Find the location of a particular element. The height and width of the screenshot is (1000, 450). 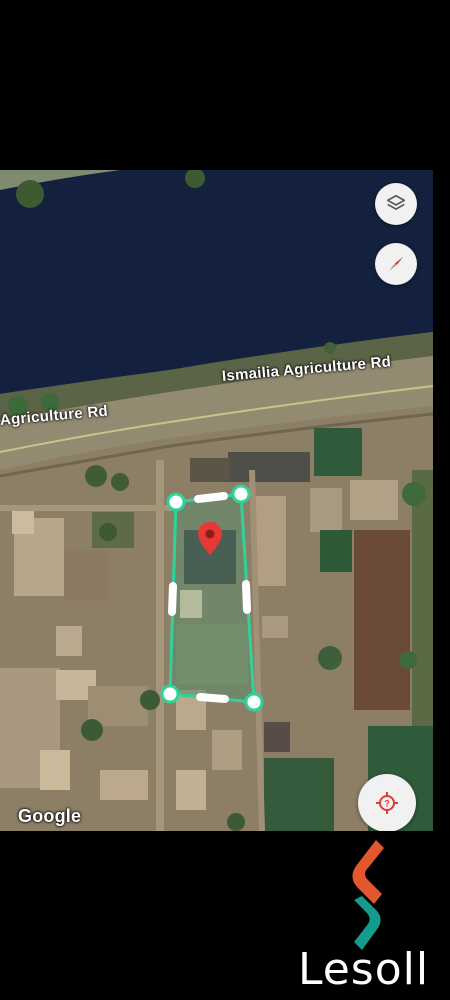

edge-handle-right is located at coordinates (246, 597).